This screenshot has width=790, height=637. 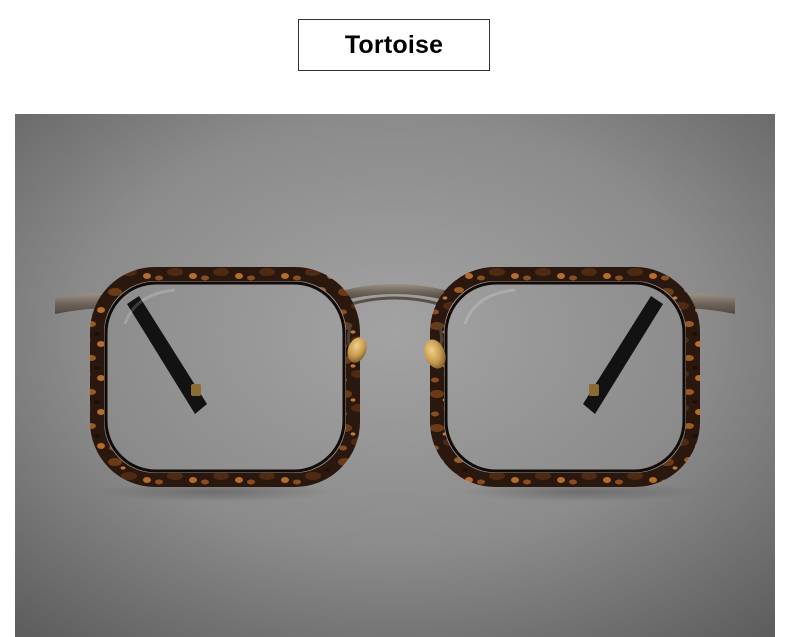 I want to click on color-label: Tortoise, so click(x=394, y=44).